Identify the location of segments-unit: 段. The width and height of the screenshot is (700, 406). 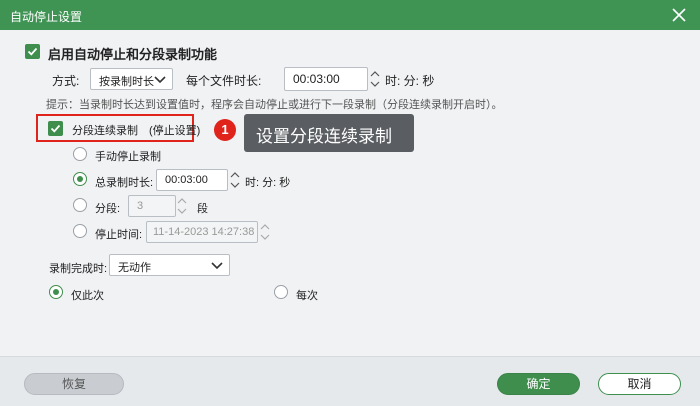
(202, 209).